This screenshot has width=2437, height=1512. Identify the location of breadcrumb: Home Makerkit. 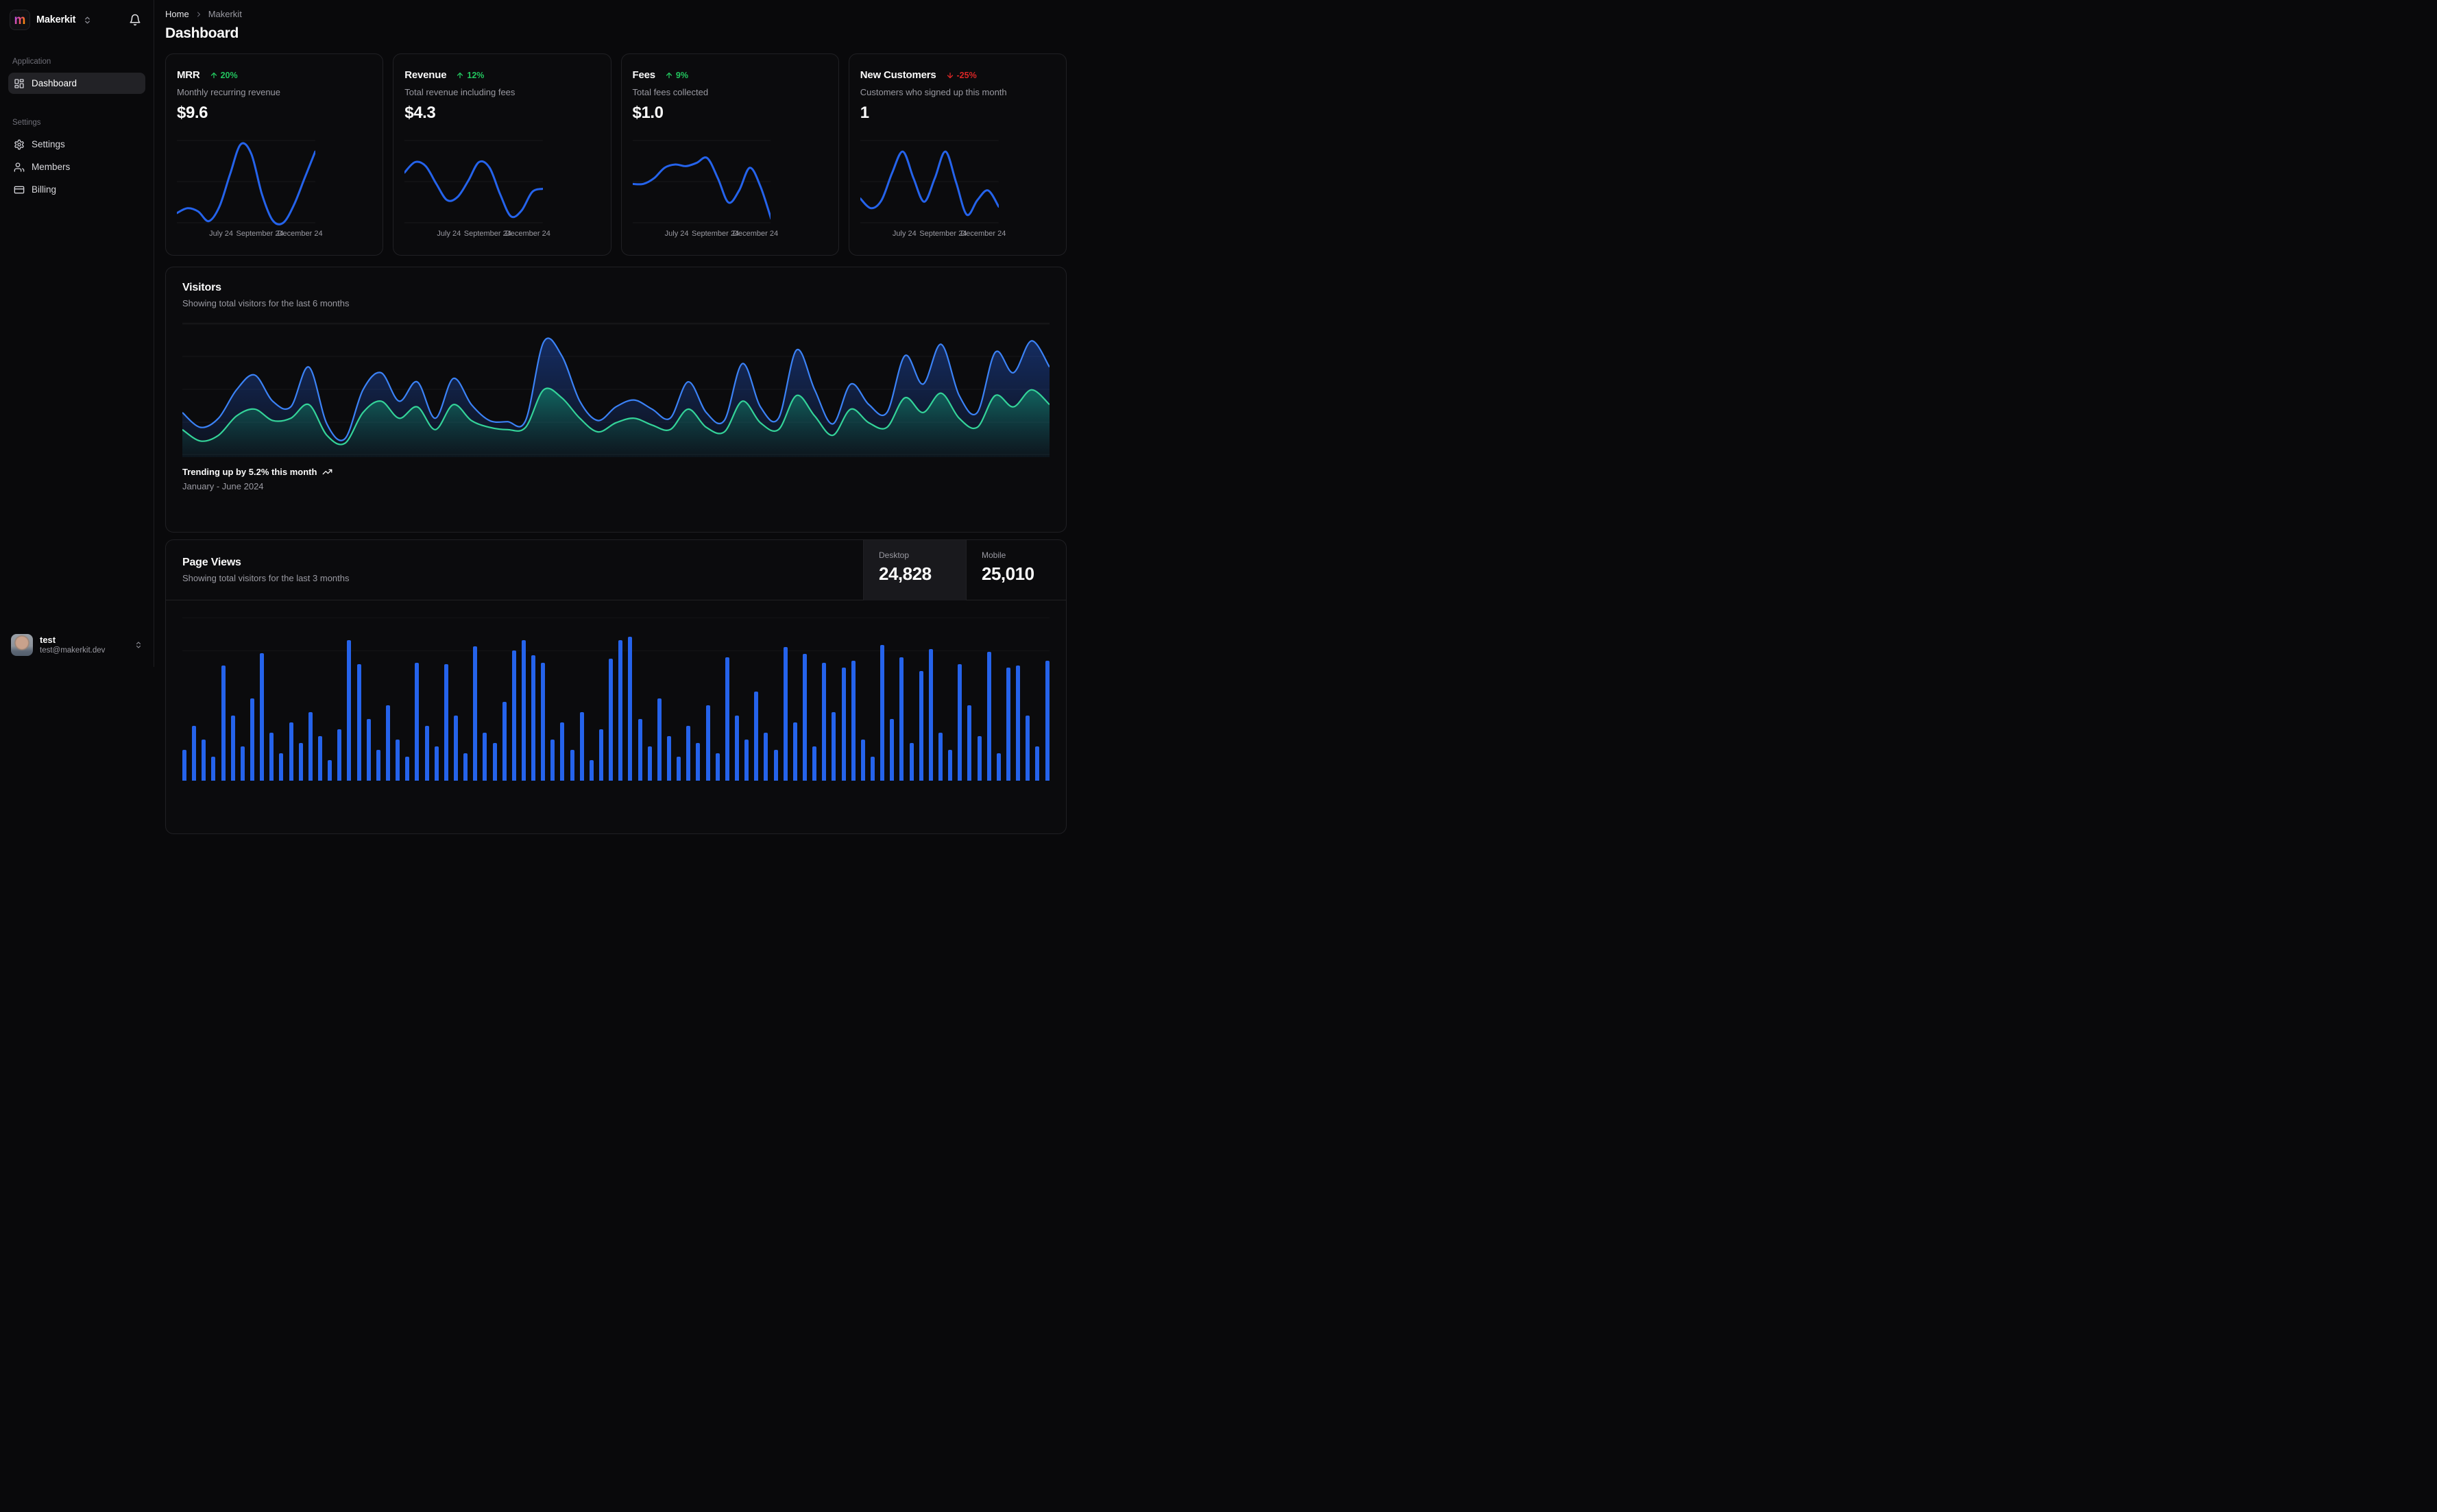
(616, 14).